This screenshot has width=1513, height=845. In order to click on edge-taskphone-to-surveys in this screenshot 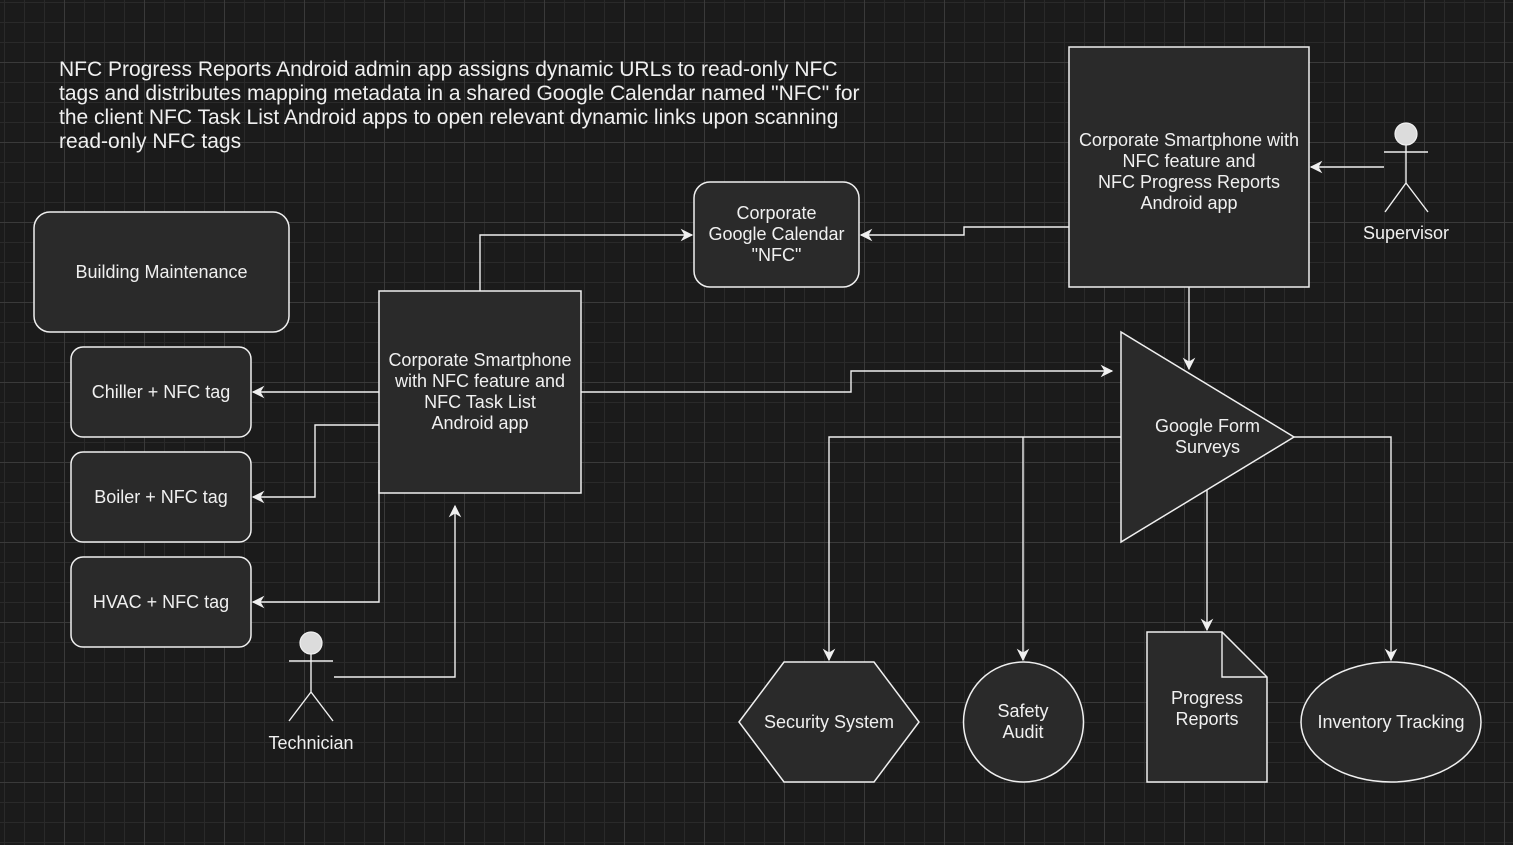, I will do `click(847, 378)`.